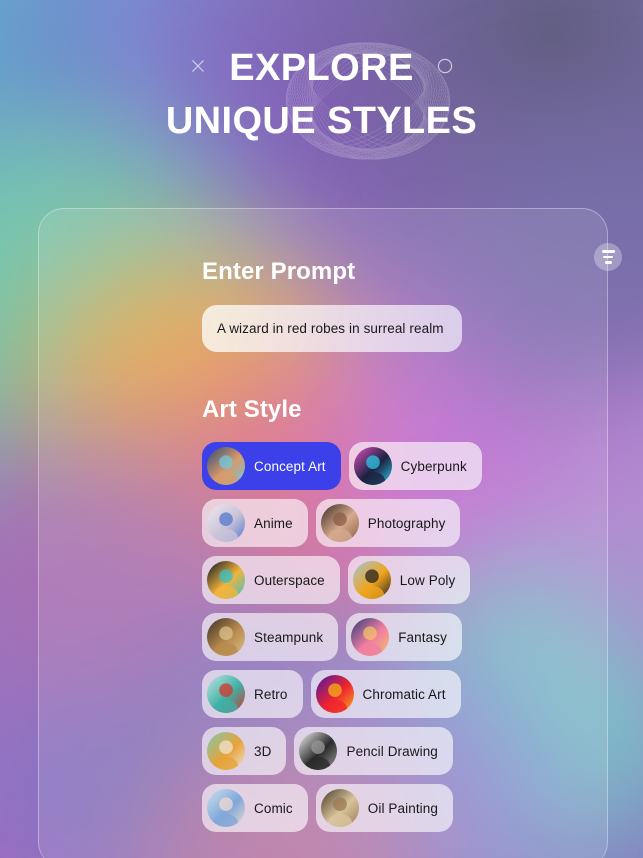 This screenshot has width=643, height=858. Describe the element at coordinates (273, 523) in the screenshot. I see `art-style-chip-label: Anime` at that location.